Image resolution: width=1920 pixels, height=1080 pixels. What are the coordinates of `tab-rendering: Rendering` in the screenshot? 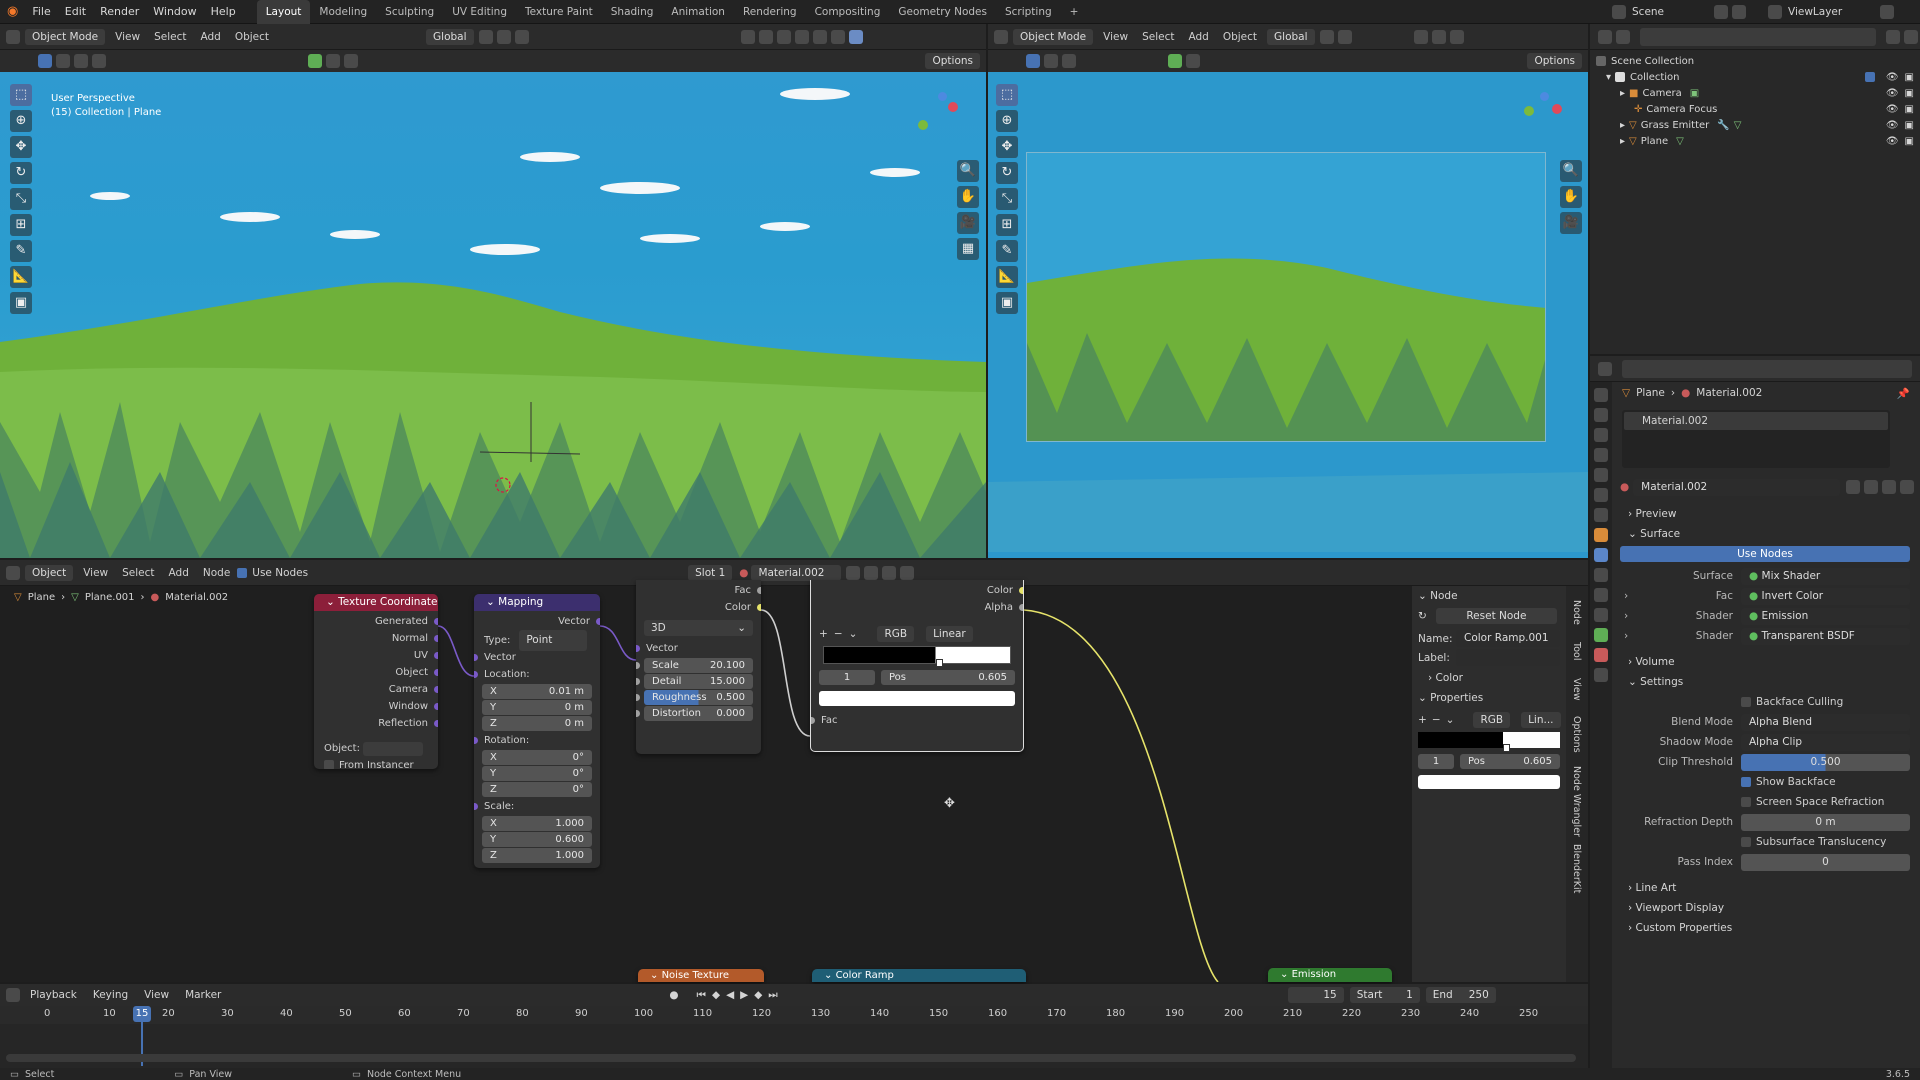 It's located at (770, 12).